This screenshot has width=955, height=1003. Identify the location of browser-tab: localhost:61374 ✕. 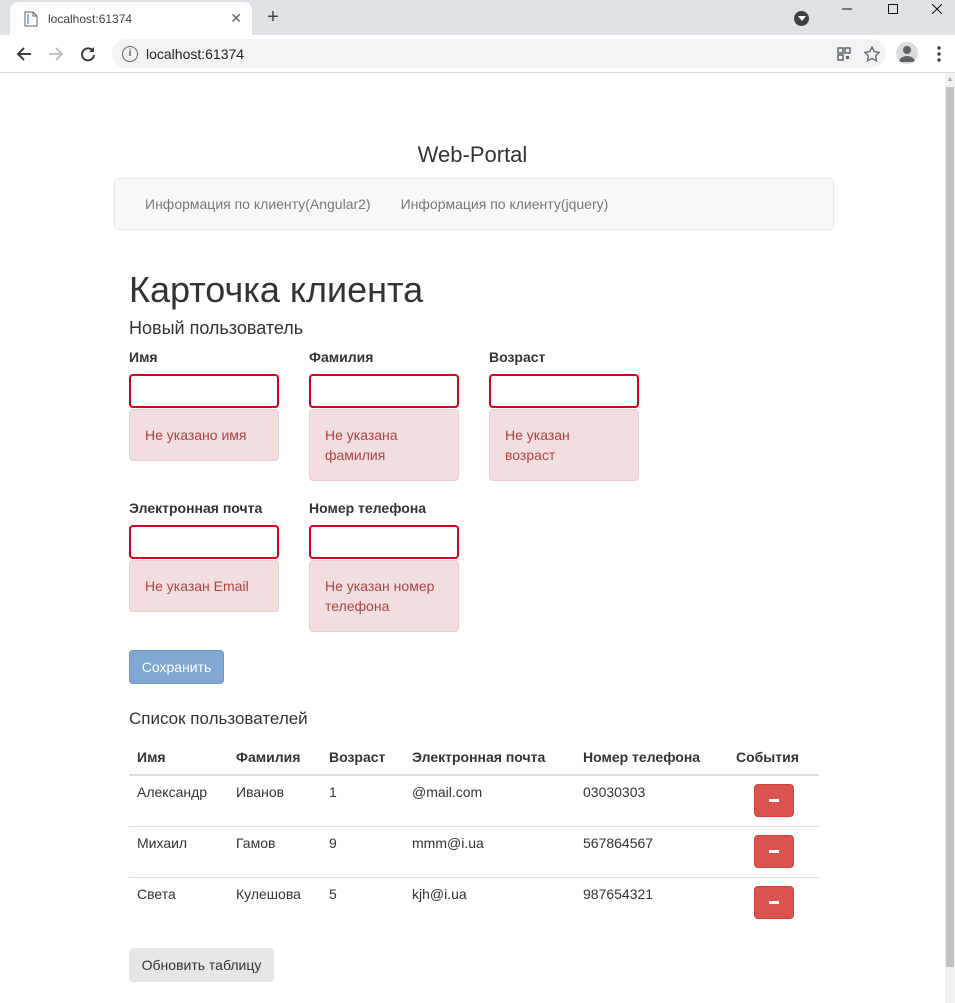
(131, 18).